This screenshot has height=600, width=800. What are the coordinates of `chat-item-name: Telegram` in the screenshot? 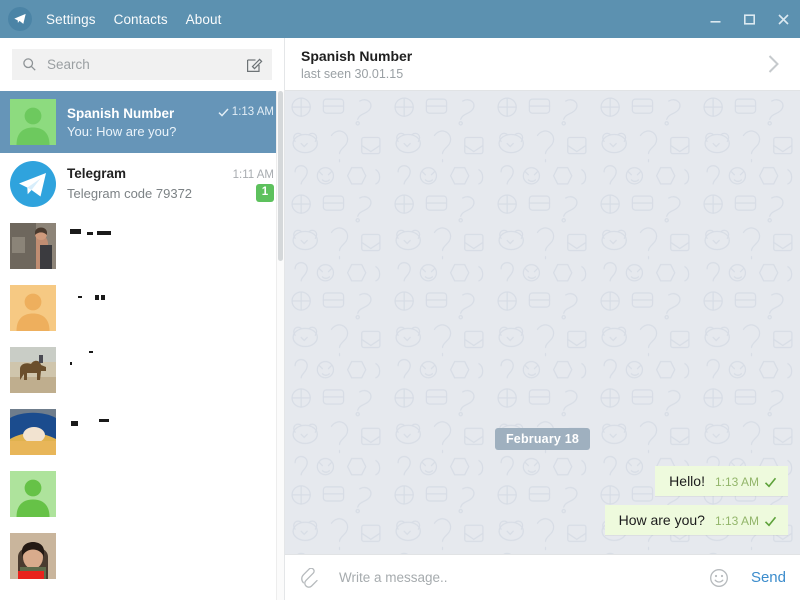 It's located at (97, 173).